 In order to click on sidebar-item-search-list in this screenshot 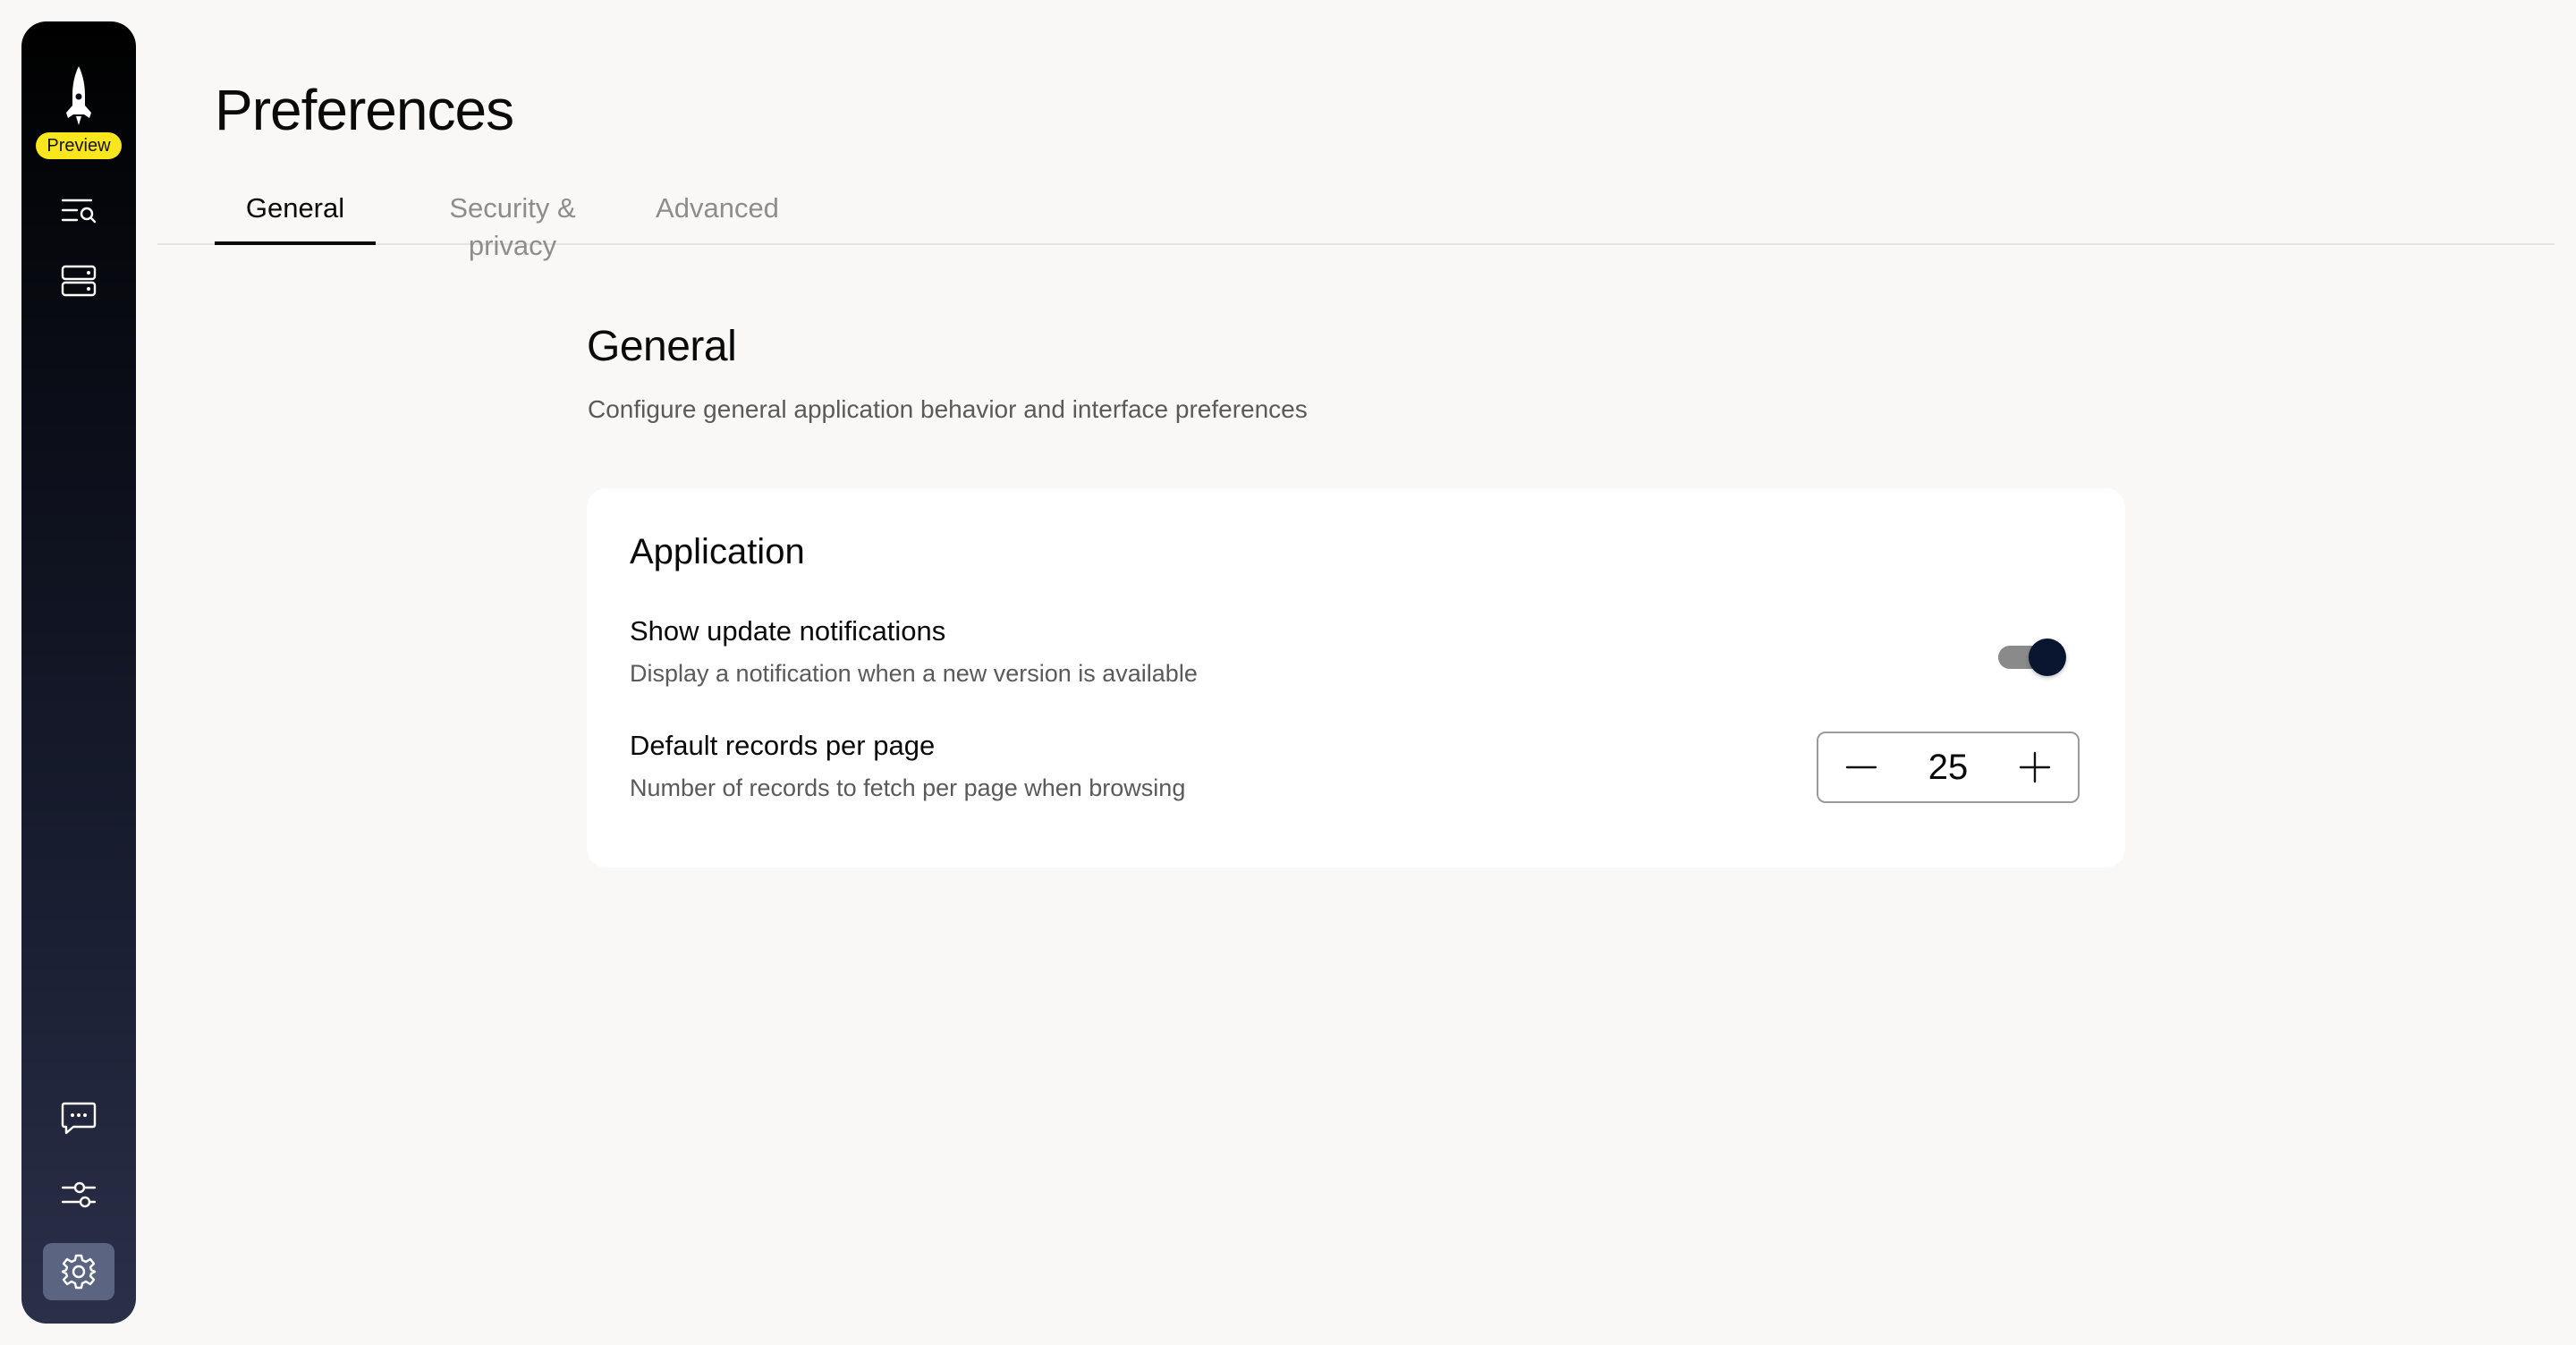, I will do `click(78, 211)`.